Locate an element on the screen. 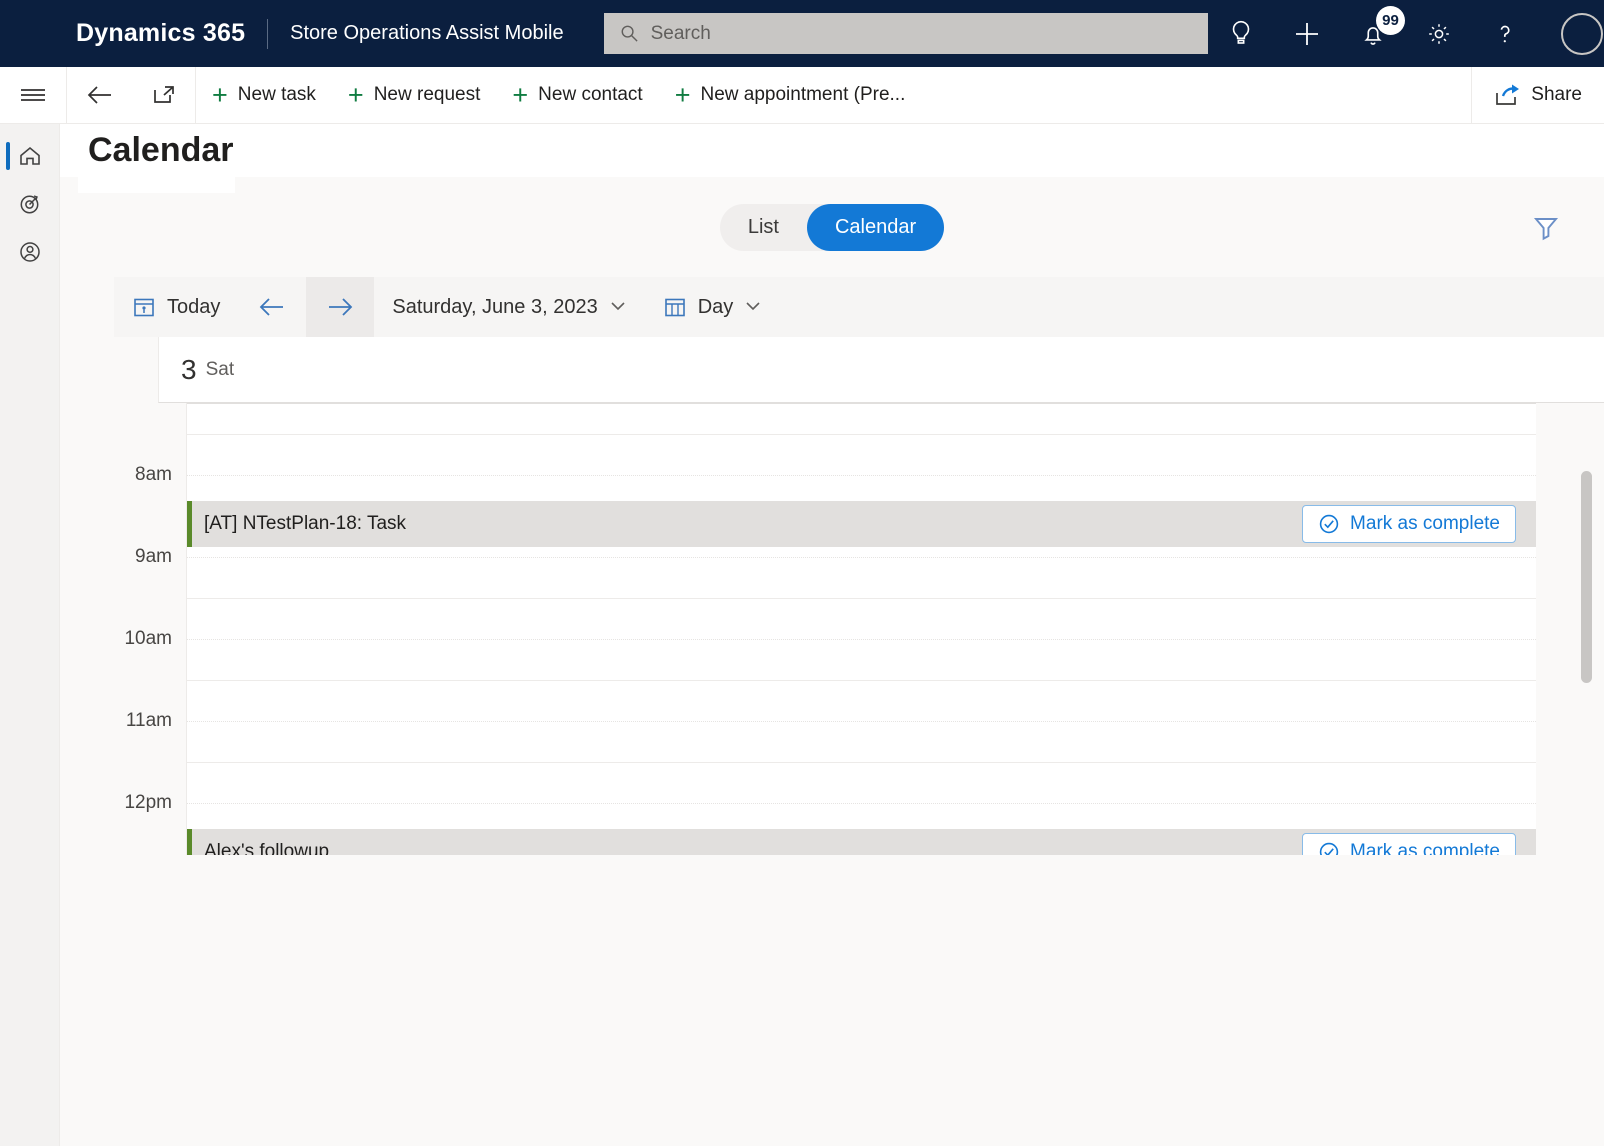  product-brand: Dynamics 365 is located at coordinates (160, 33).